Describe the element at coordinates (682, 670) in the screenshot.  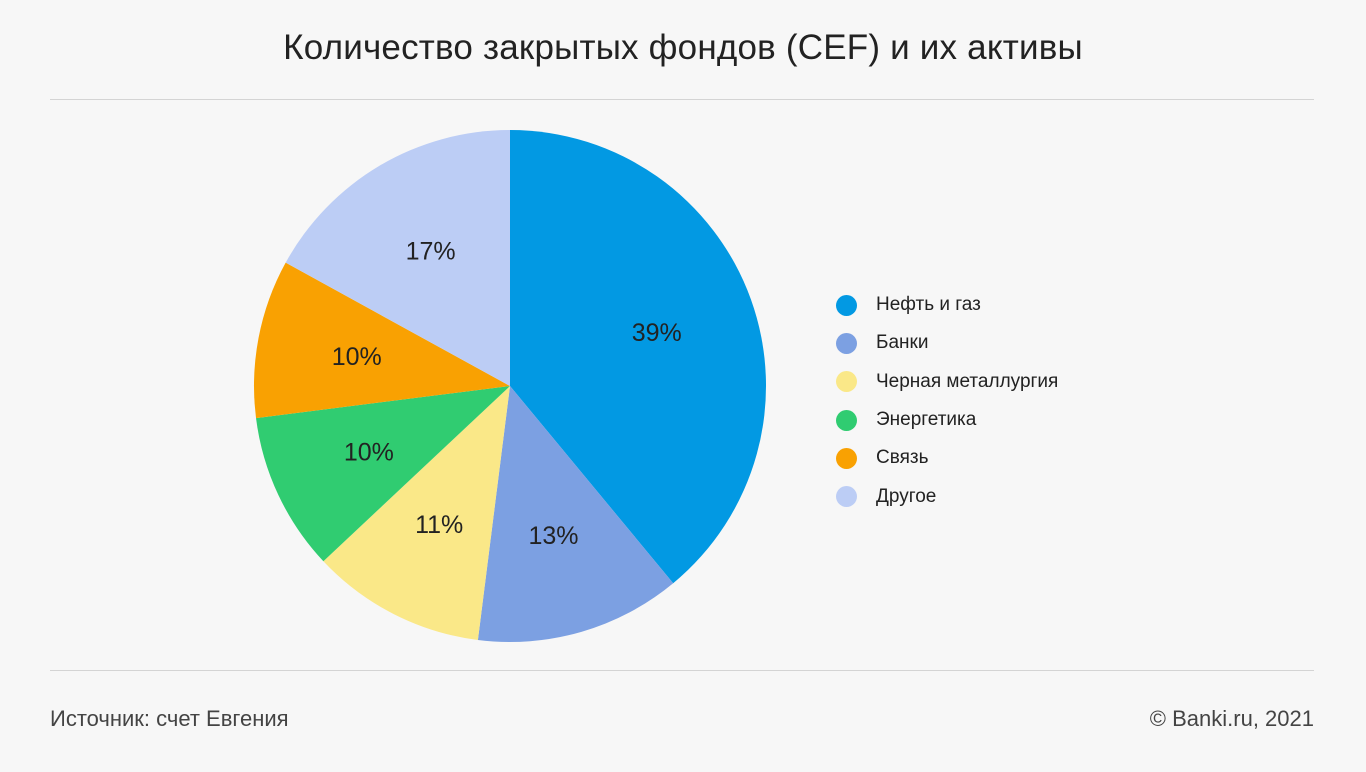
I see `bottom-divider` at that location.